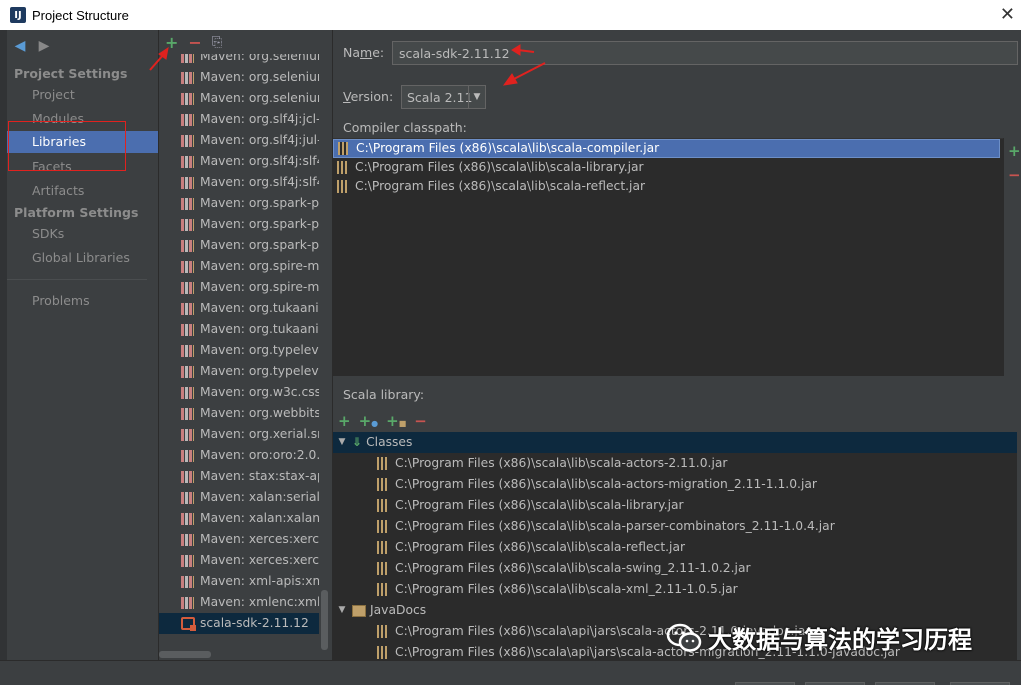 This screenshot has width=1021, height=685. I want to click on library-list-item: Maven: xalan:serializer, so click(239, 497).